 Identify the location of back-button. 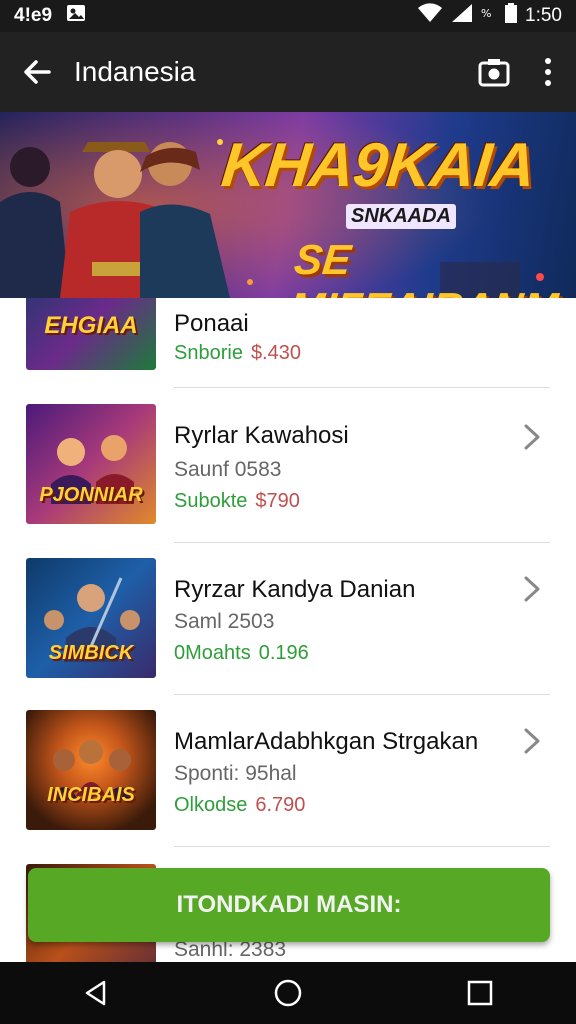
(37, 72).